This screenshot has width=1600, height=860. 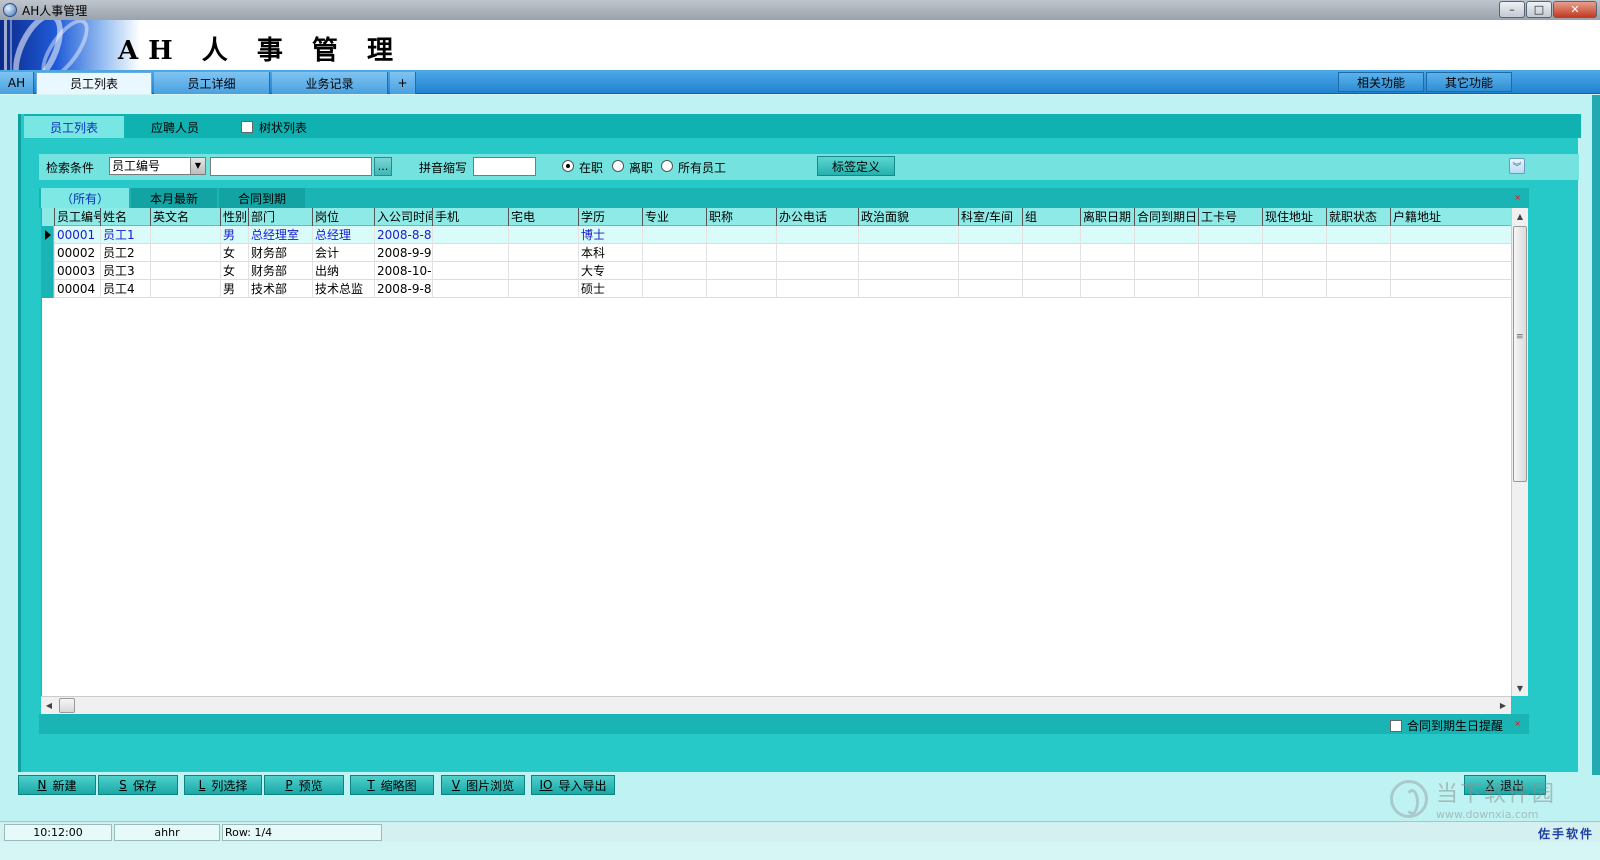 I want to click on scroll-up-icon: ▲, so click(x=1520, y=216).